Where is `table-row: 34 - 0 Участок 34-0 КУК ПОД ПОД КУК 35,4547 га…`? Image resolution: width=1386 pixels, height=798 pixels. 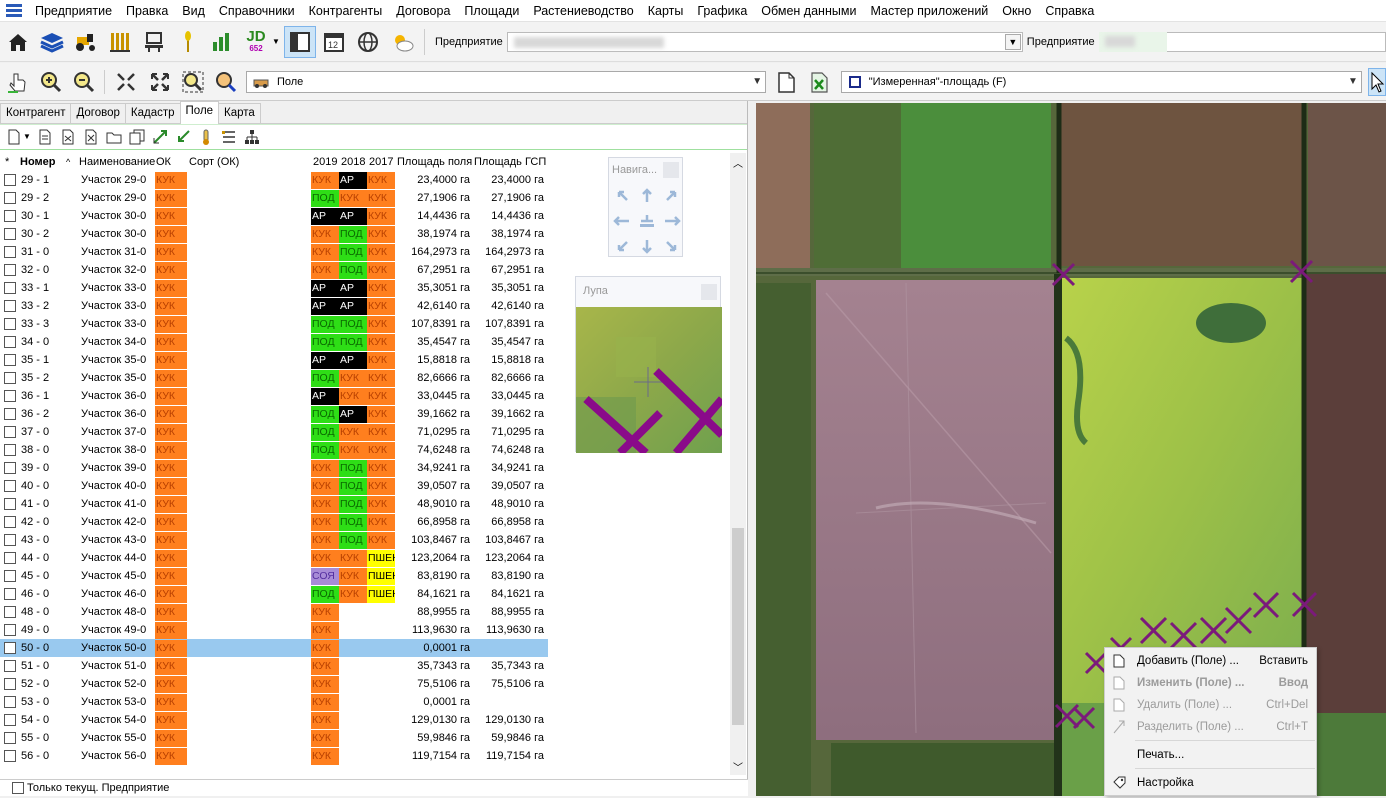 table-row: 34 - 0 Участок 34-0 КУК ПОД ПОД КУК 35,4547 га… is located at coordinates (274, 342).